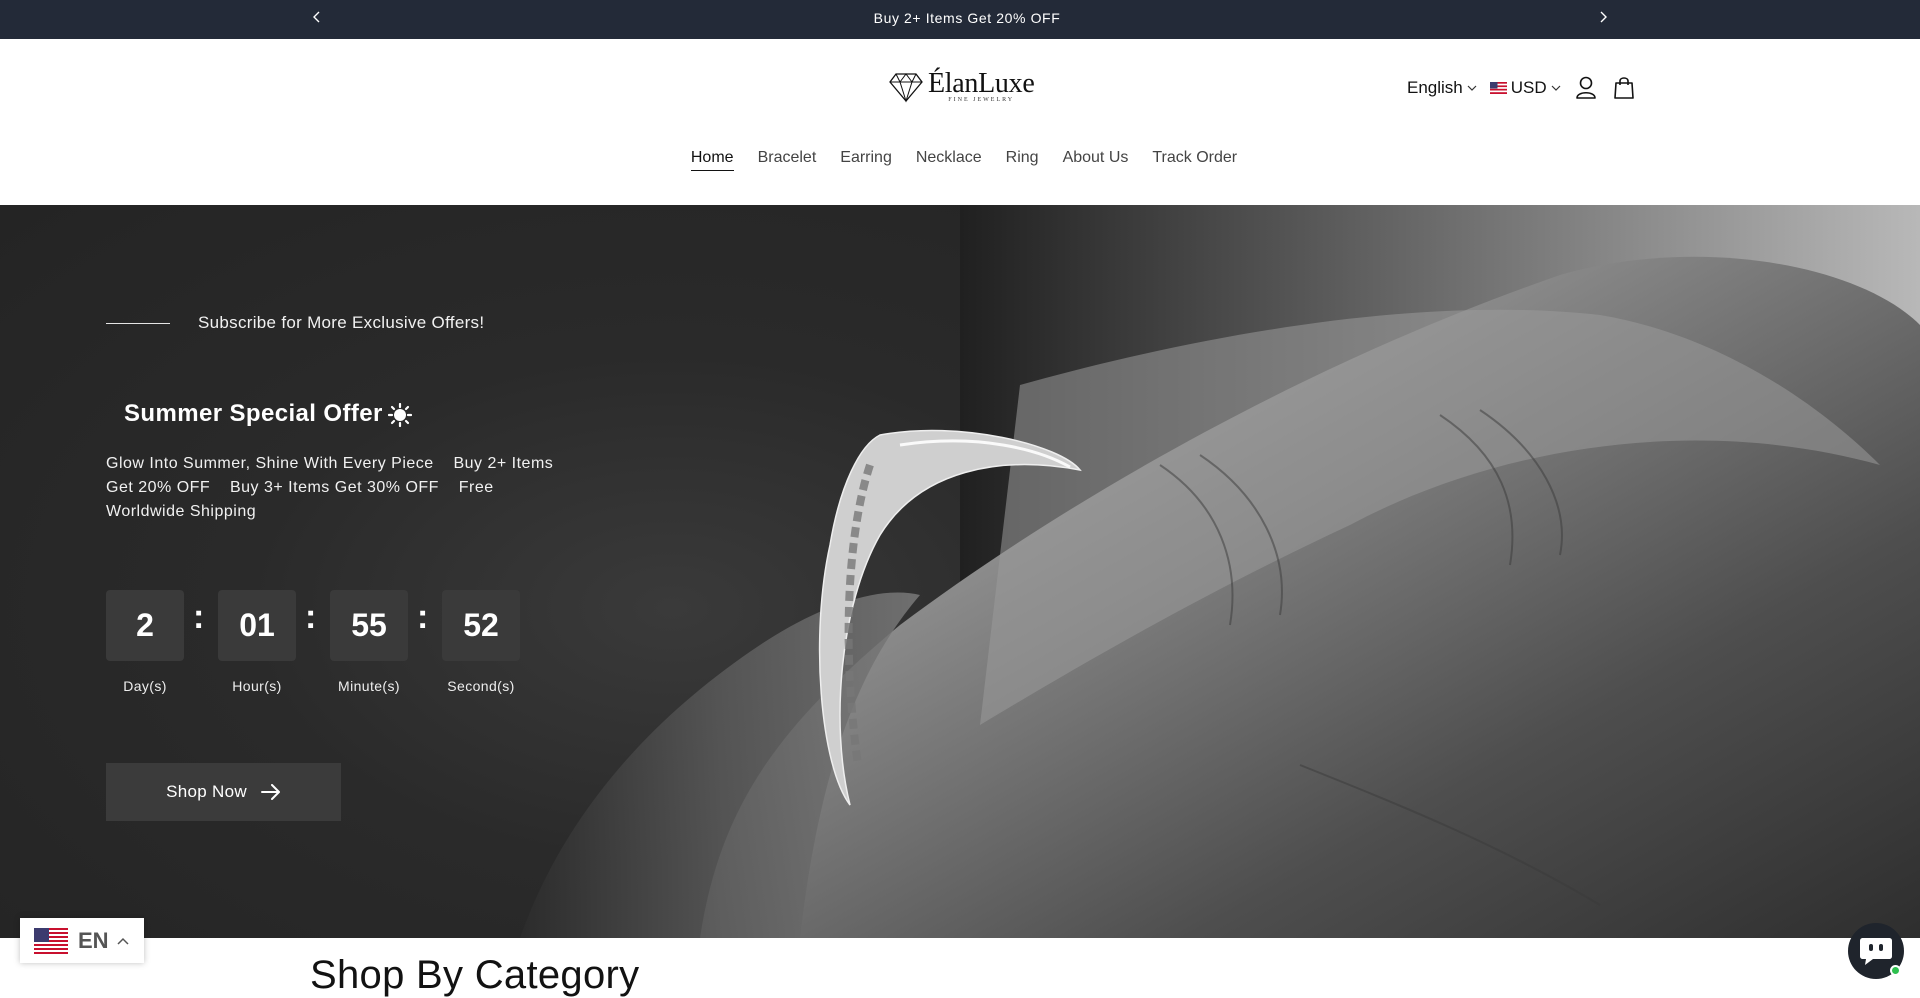 The width and height of the screenshot is (1920, 998). Describe the element at coordinates (481, 625) in the screenshot. I see `countdown-seconds: 52` at that location.